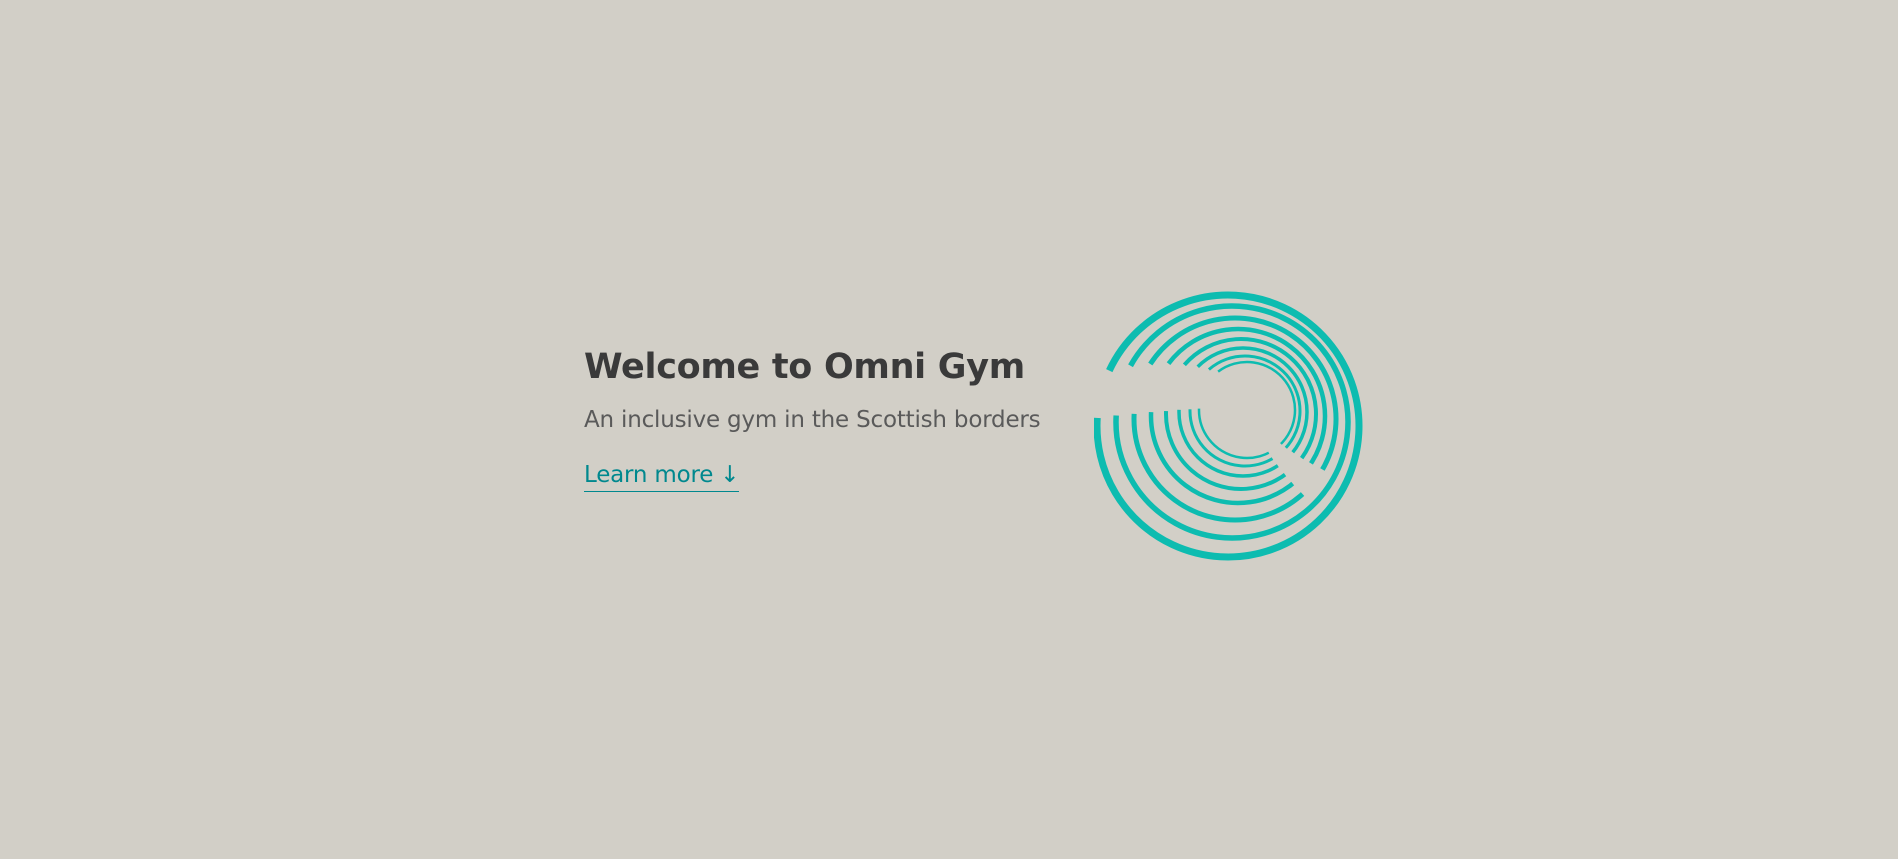 This screenshot has width=1898, height=859. I want to click on logo-ring, so click(1238, 416).